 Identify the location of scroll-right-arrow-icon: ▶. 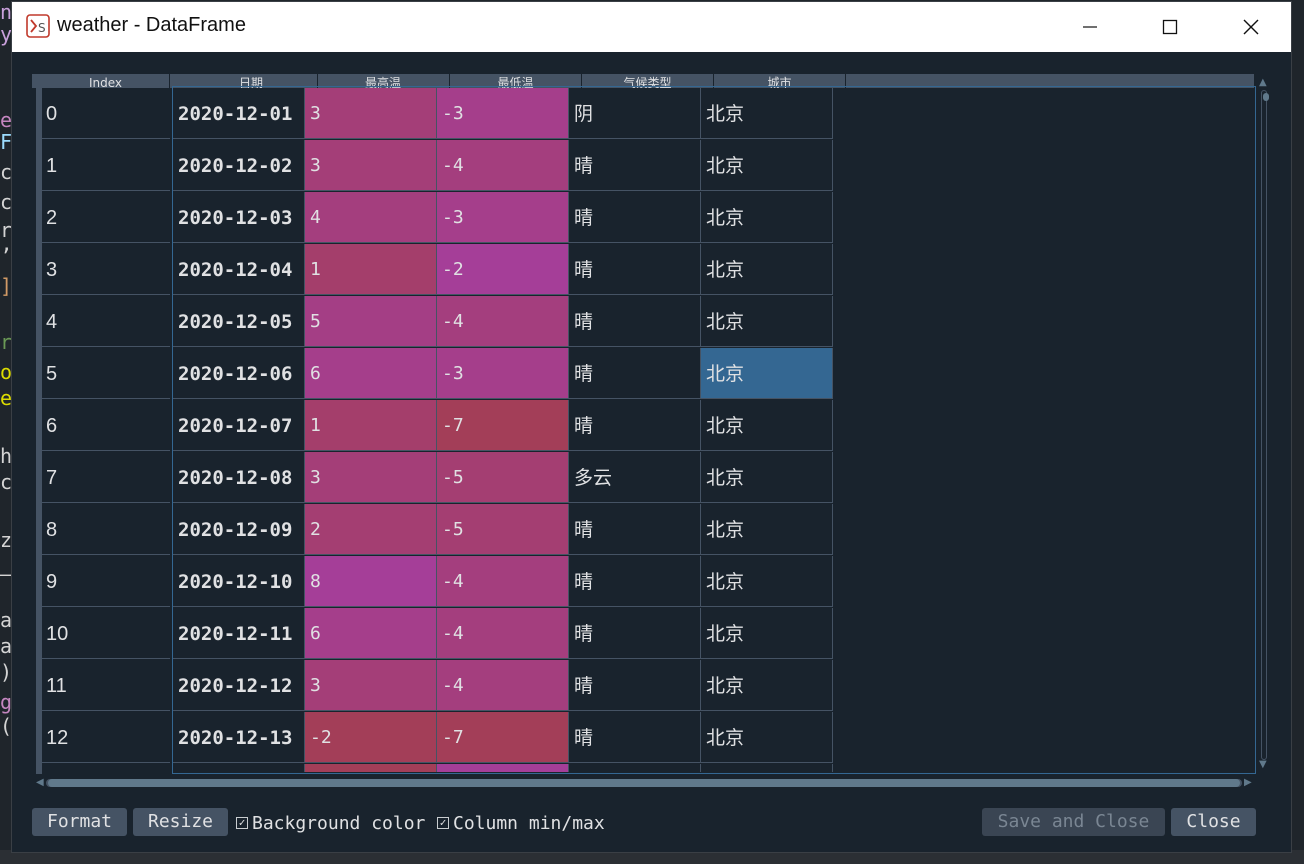
(1248, 783).